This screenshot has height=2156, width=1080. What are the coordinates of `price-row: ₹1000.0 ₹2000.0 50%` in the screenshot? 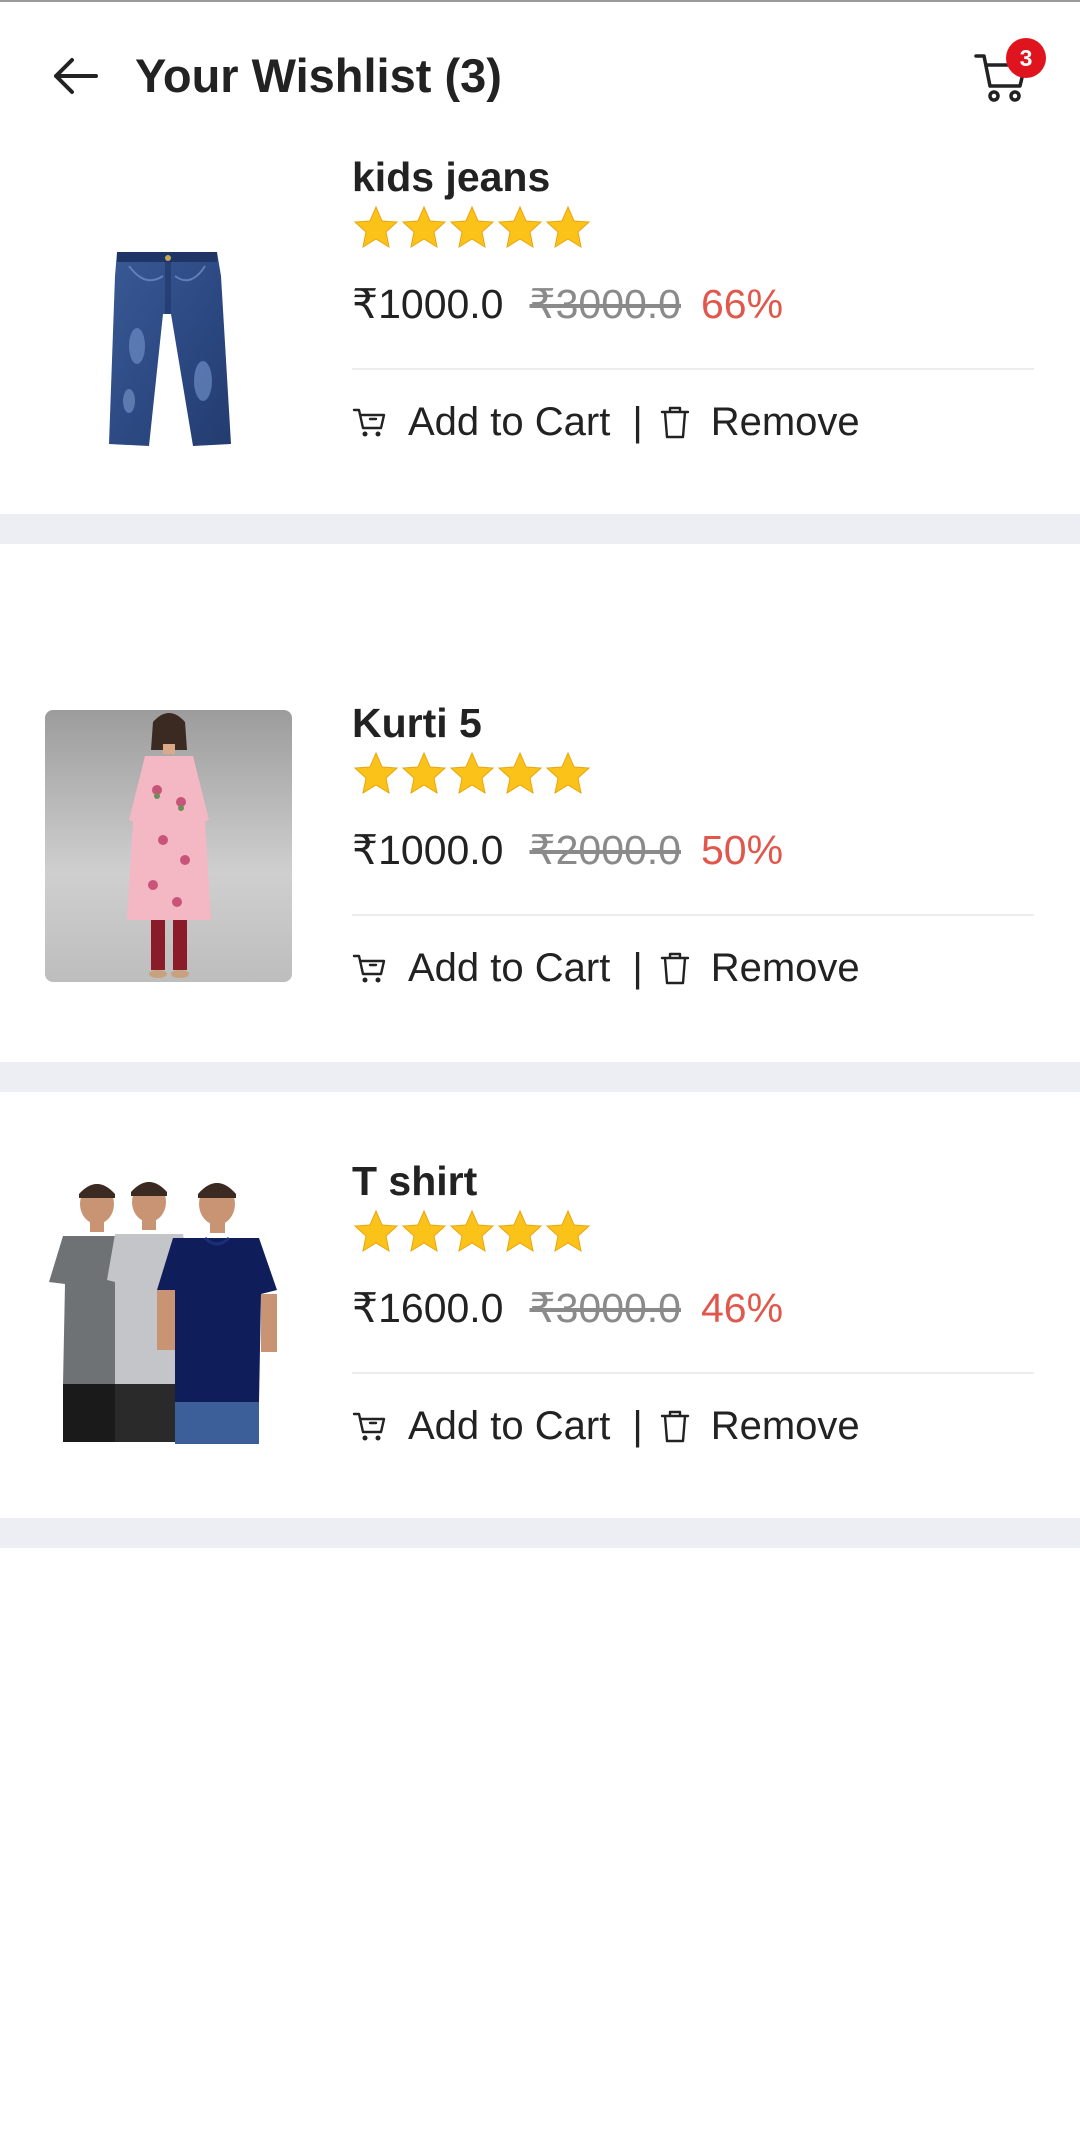 It's located at (567, 850).